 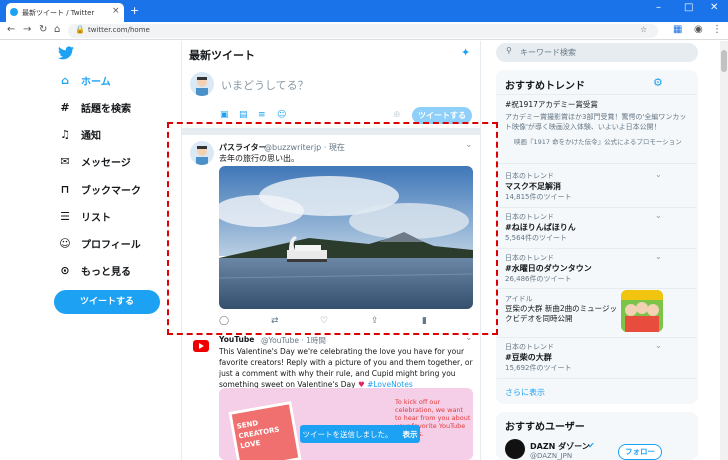 What do you see at coordinates (714, 7) in the screenshot?
I see `window-close-button: ✕` at bounding box center [714, 7].